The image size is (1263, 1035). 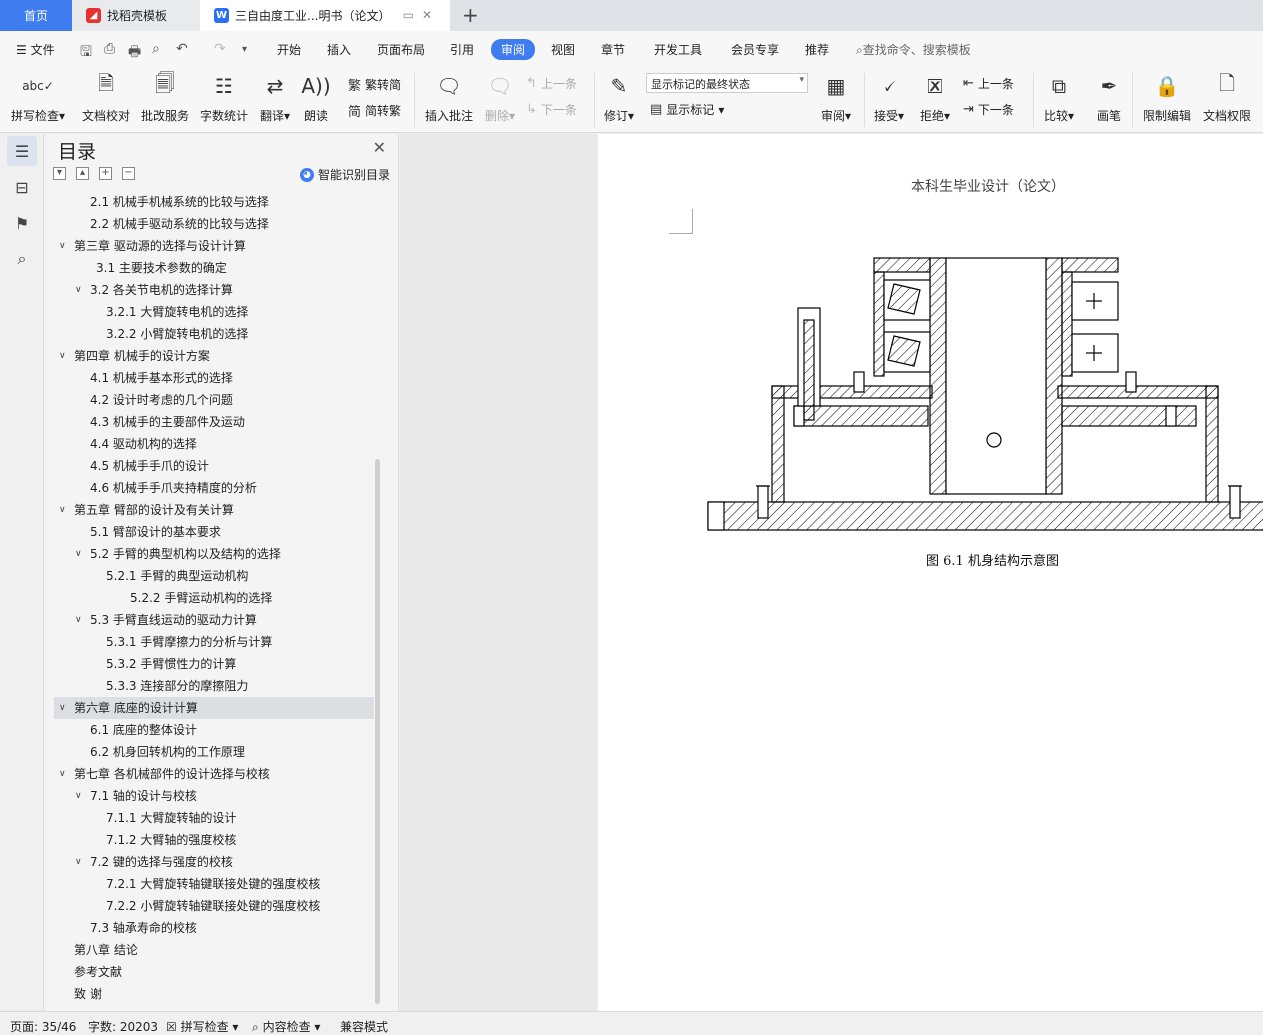 What do you see at coordinates (836, 97) in the screenshot?
I see `review-pane-button: ▦ 审阅▾` at bounding box center [836, 97].